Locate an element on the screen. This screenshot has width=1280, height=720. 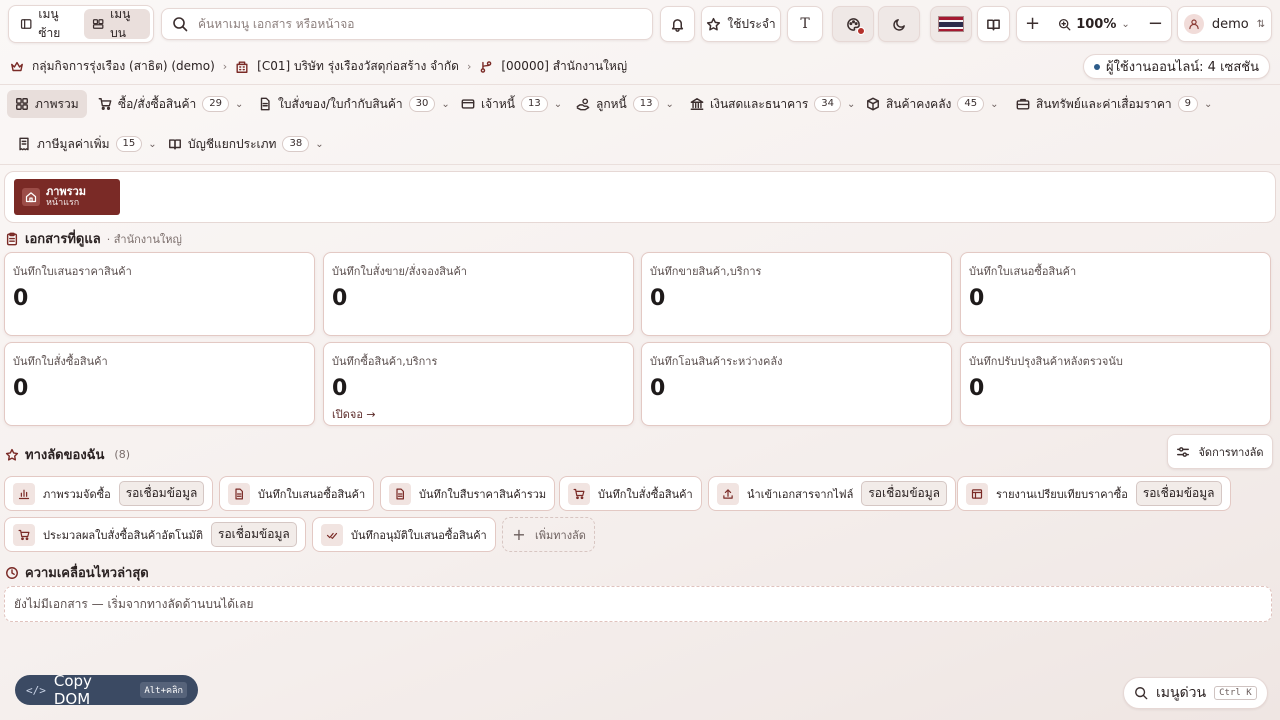
moon-icon is located at coordinates (898, 24).